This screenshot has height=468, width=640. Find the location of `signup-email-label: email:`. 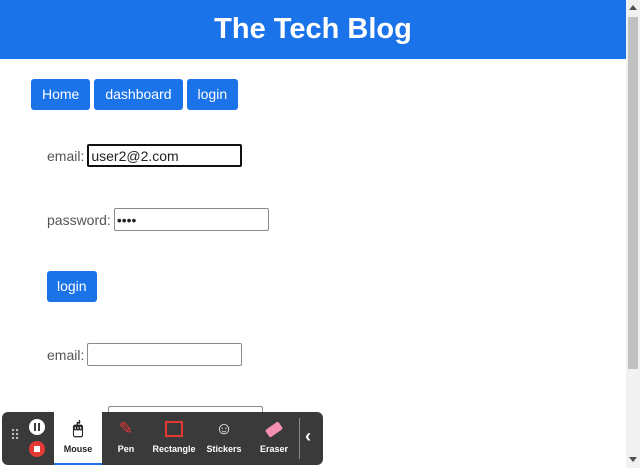

signup-email-label: email: is located at coordinates (66, 354).